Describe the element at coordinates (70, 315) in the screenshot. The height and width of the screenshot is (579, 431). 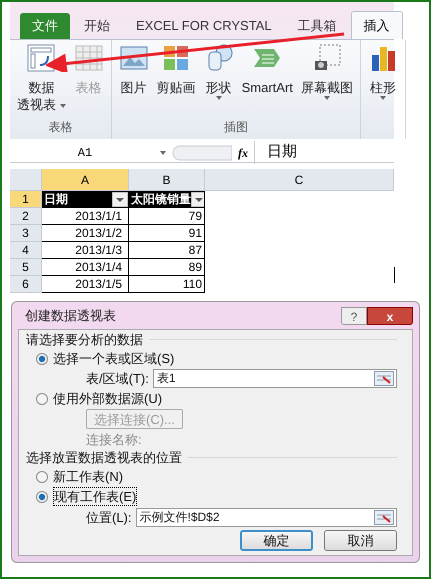
I see `dialog-title: 创建数据透视表` at that location.